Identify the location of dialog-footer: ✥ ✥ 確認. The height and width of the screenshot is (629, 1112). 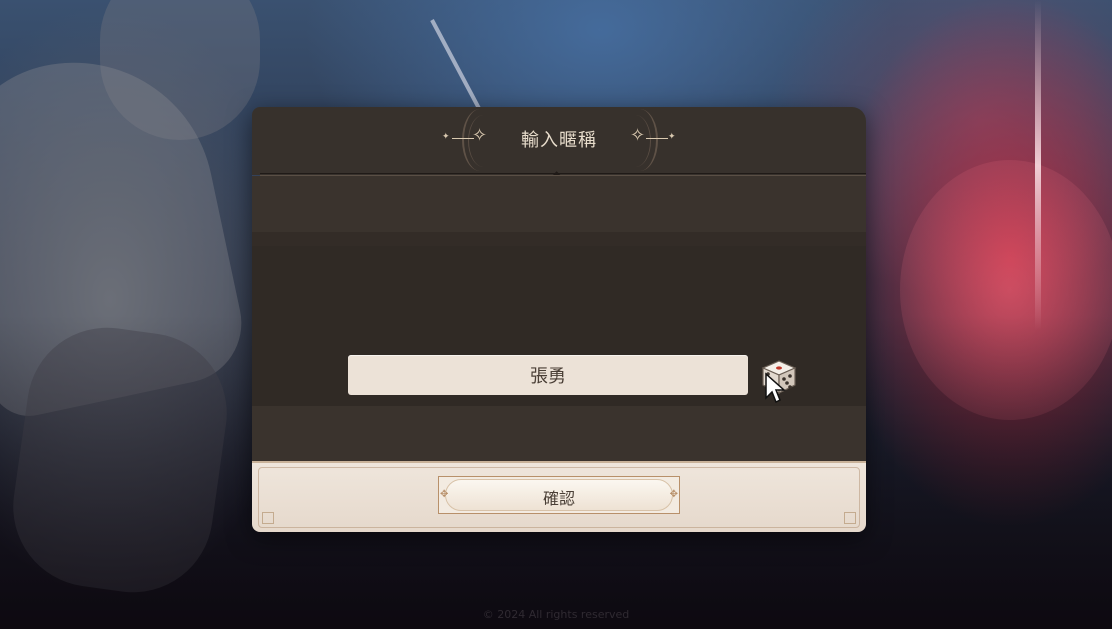
(559, 496).